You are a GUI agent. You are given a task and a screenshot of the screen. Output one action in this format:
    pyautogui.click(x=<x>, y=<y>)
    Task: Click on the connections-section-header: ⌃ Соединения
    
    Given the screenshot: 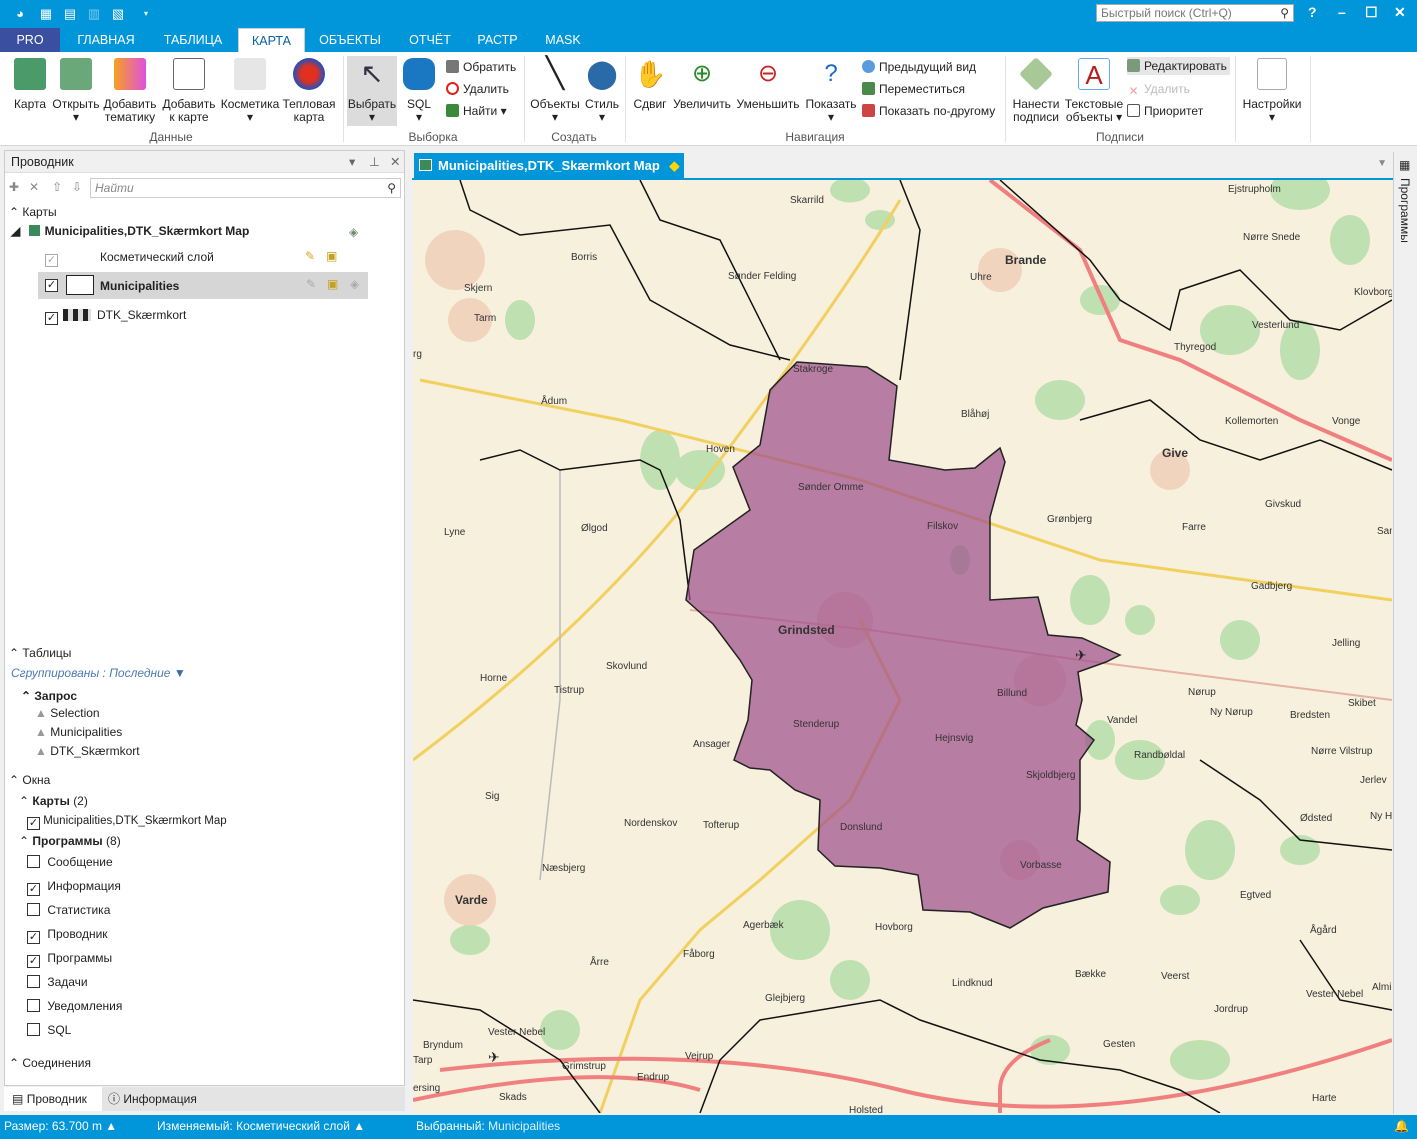 What is the action you would take?
    pyautogui.click(x=50, y=1063)
    